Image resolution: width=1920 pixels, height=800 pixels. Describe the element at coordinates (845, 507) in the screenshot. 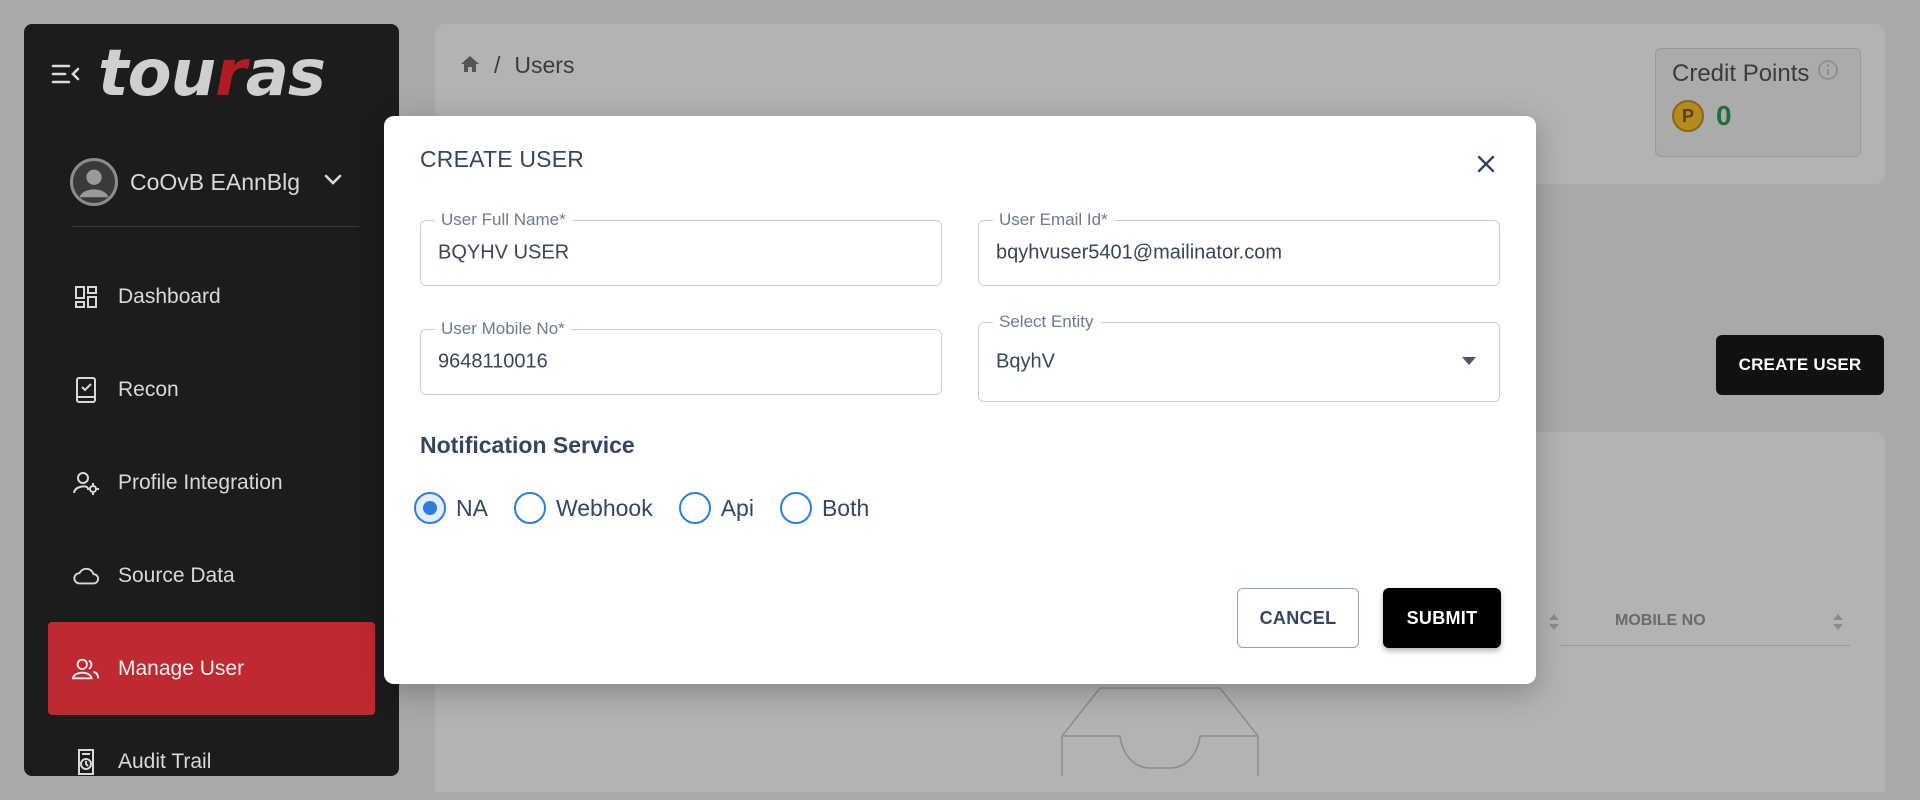

I see `radio-label: Both` at that location.